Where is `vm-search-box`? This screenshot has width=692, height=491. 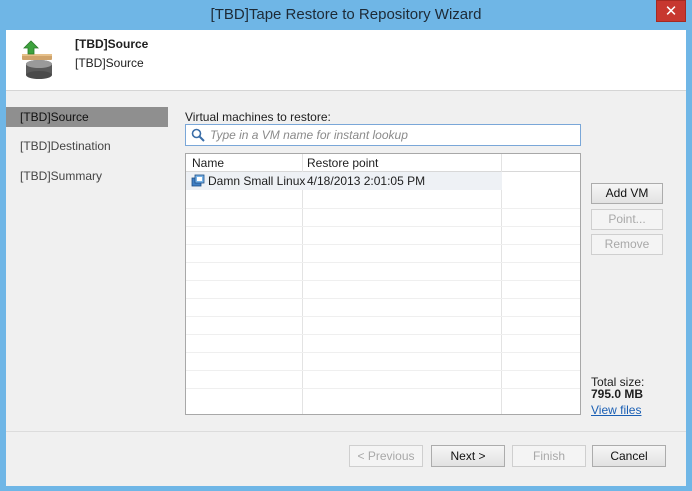
vm-search-box is located at coordinates (383, 135).